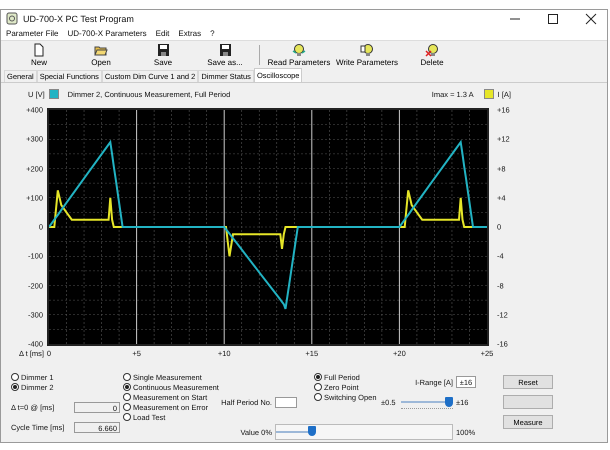  I want to click on toolbar-button: New, so click(39, 55).